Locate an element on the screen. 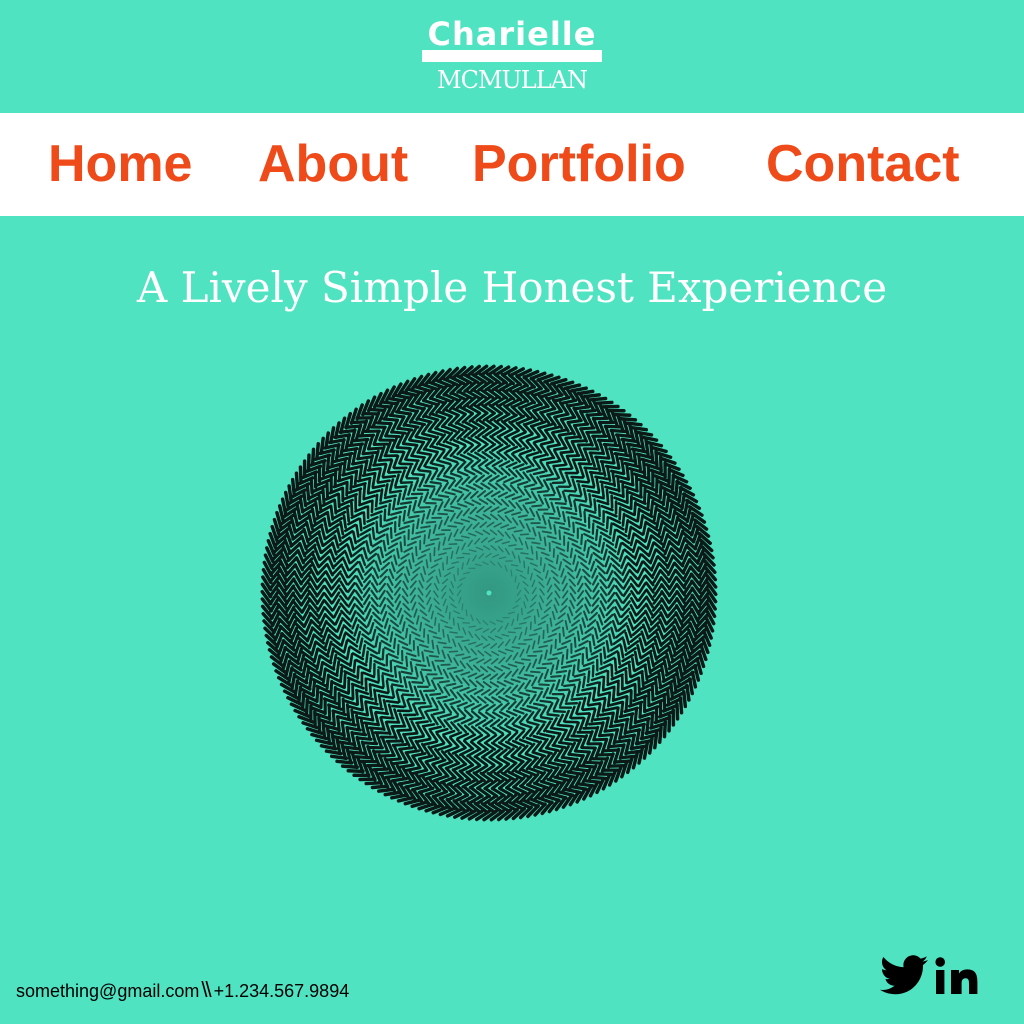  twitter-icon is located at coordinates (904, 976).